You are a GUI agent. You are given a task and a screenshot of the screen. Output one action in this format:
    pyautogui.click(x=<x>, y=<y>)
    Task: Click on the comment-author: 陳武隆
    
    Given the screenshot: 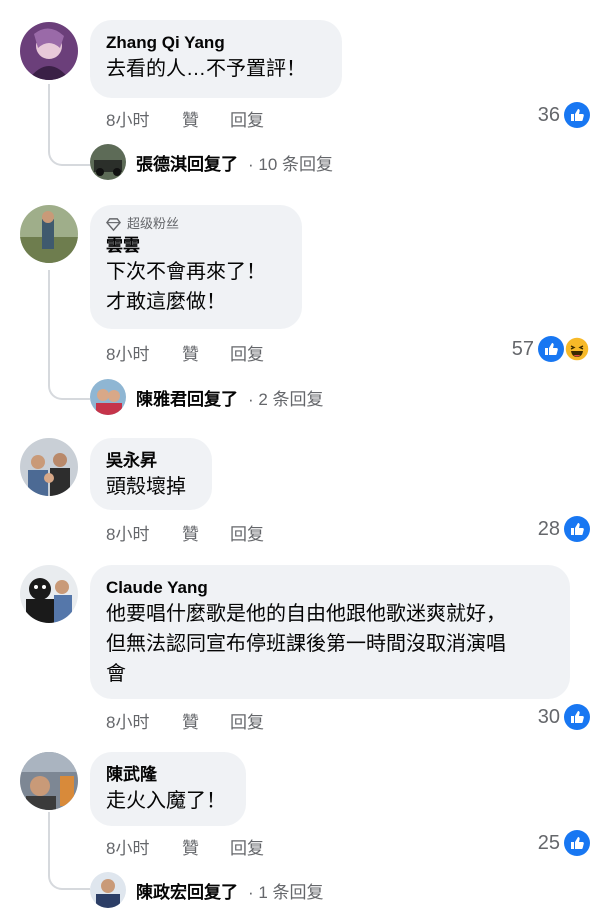 What is the action you would take?
    pyautogui.click(x=168, y=775)
    